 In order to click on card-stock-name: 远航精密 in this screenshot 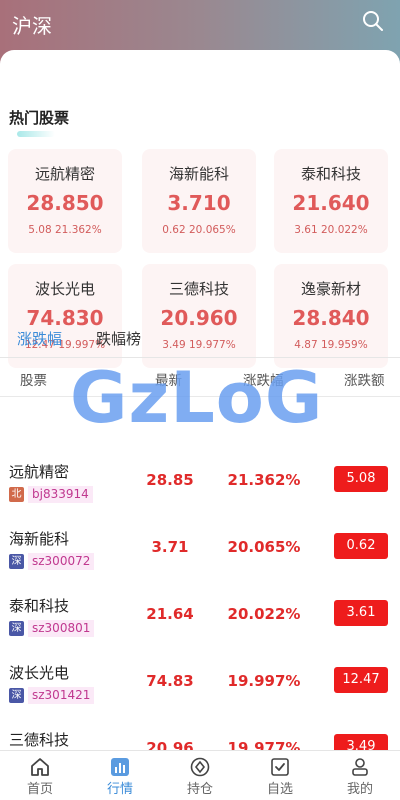, I will do `click(64, 174)`.